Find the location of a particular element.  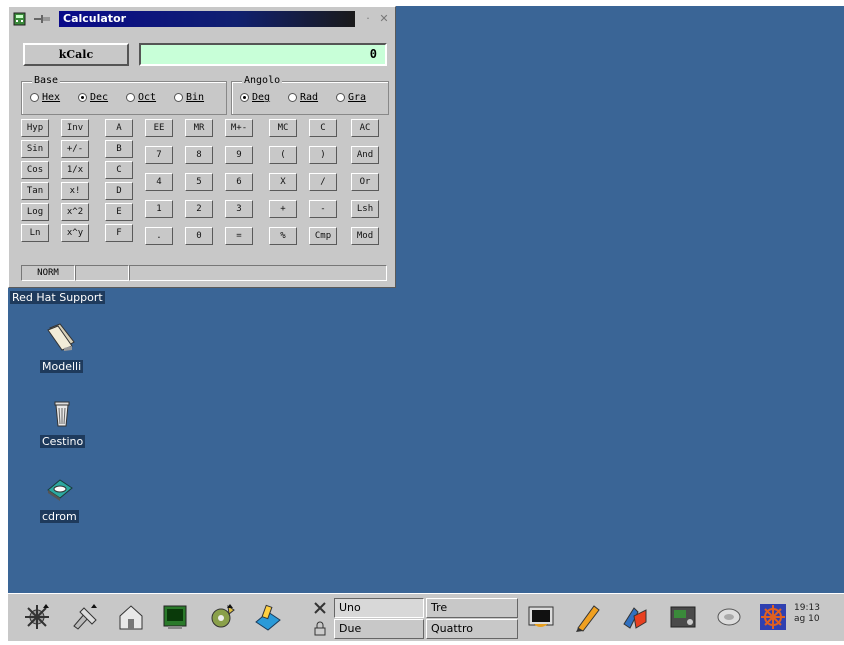

key-mod: Mod is located at coordinates (365, 236).